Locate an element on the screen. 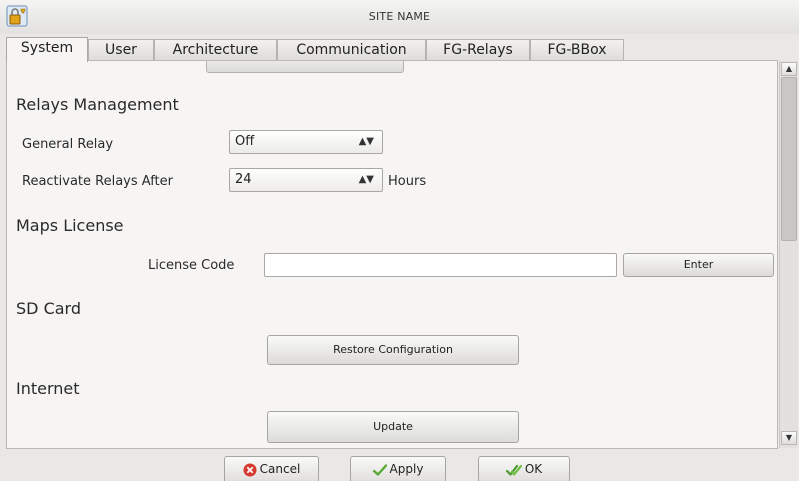 This screenshot has width=799, height=481. license-code-label: License Code is located at coordinates (191, 265).